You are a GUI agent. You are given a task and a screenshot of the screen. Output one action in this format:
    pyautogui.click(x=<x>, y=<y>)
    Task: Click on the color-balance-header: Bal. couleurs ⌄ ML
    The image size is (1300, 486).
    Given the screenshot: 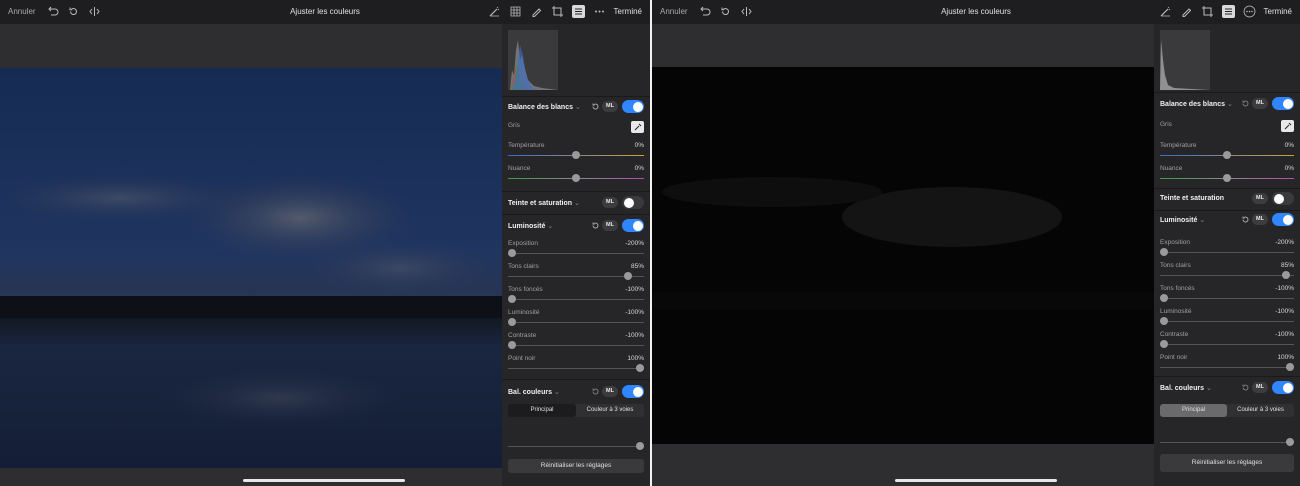 What is the action you would take?
    pyautogui.click(x=1227, y=389)
    